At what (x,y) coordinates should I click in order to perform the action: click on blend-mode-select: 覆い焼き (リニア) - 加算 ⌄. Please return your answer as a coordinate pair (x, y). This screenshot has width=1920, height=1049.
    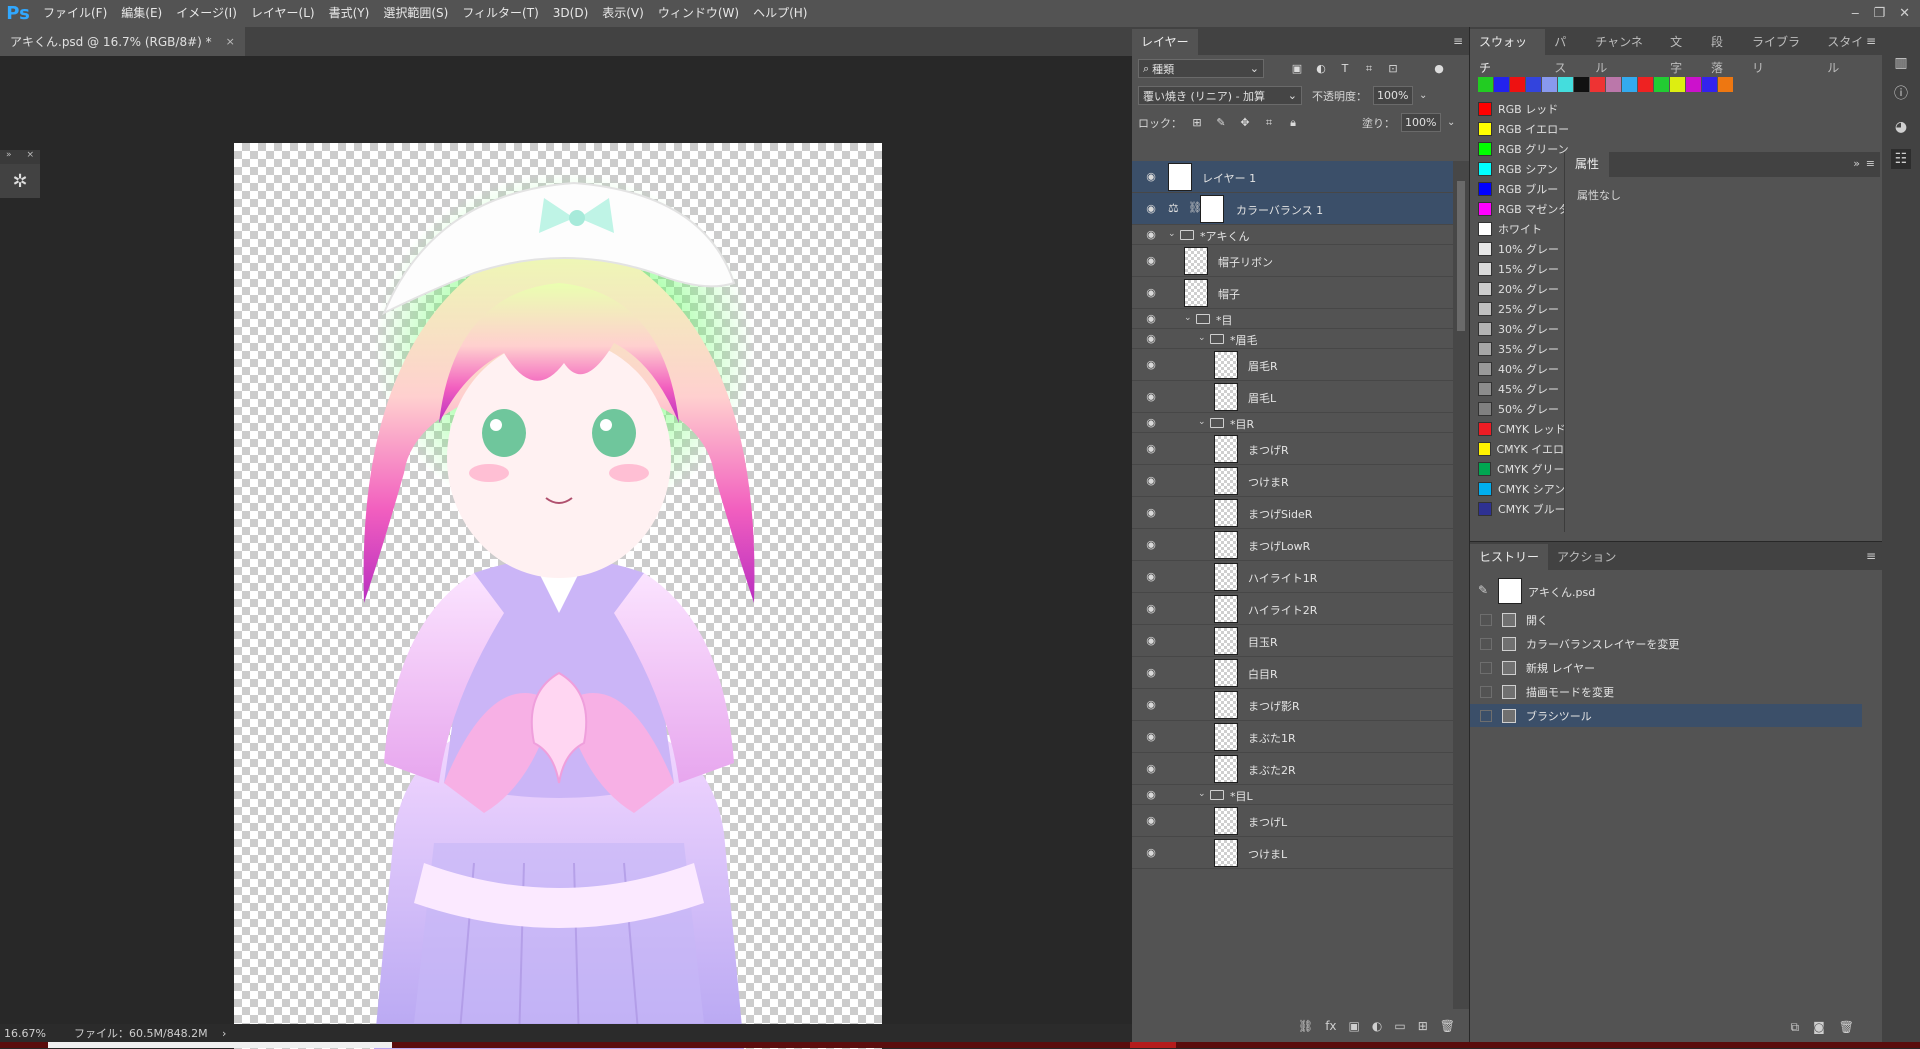
    Looking at the image, I should click on (1220, 95).